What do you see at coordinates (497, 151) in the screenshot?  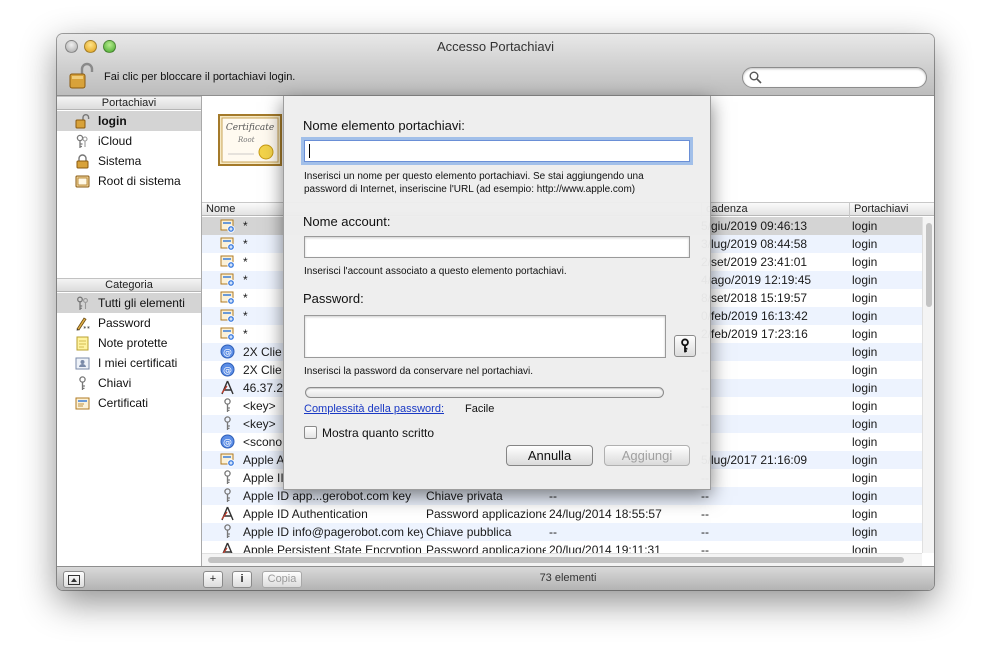 I see `item-name-input` at bounding box center [497, 151].